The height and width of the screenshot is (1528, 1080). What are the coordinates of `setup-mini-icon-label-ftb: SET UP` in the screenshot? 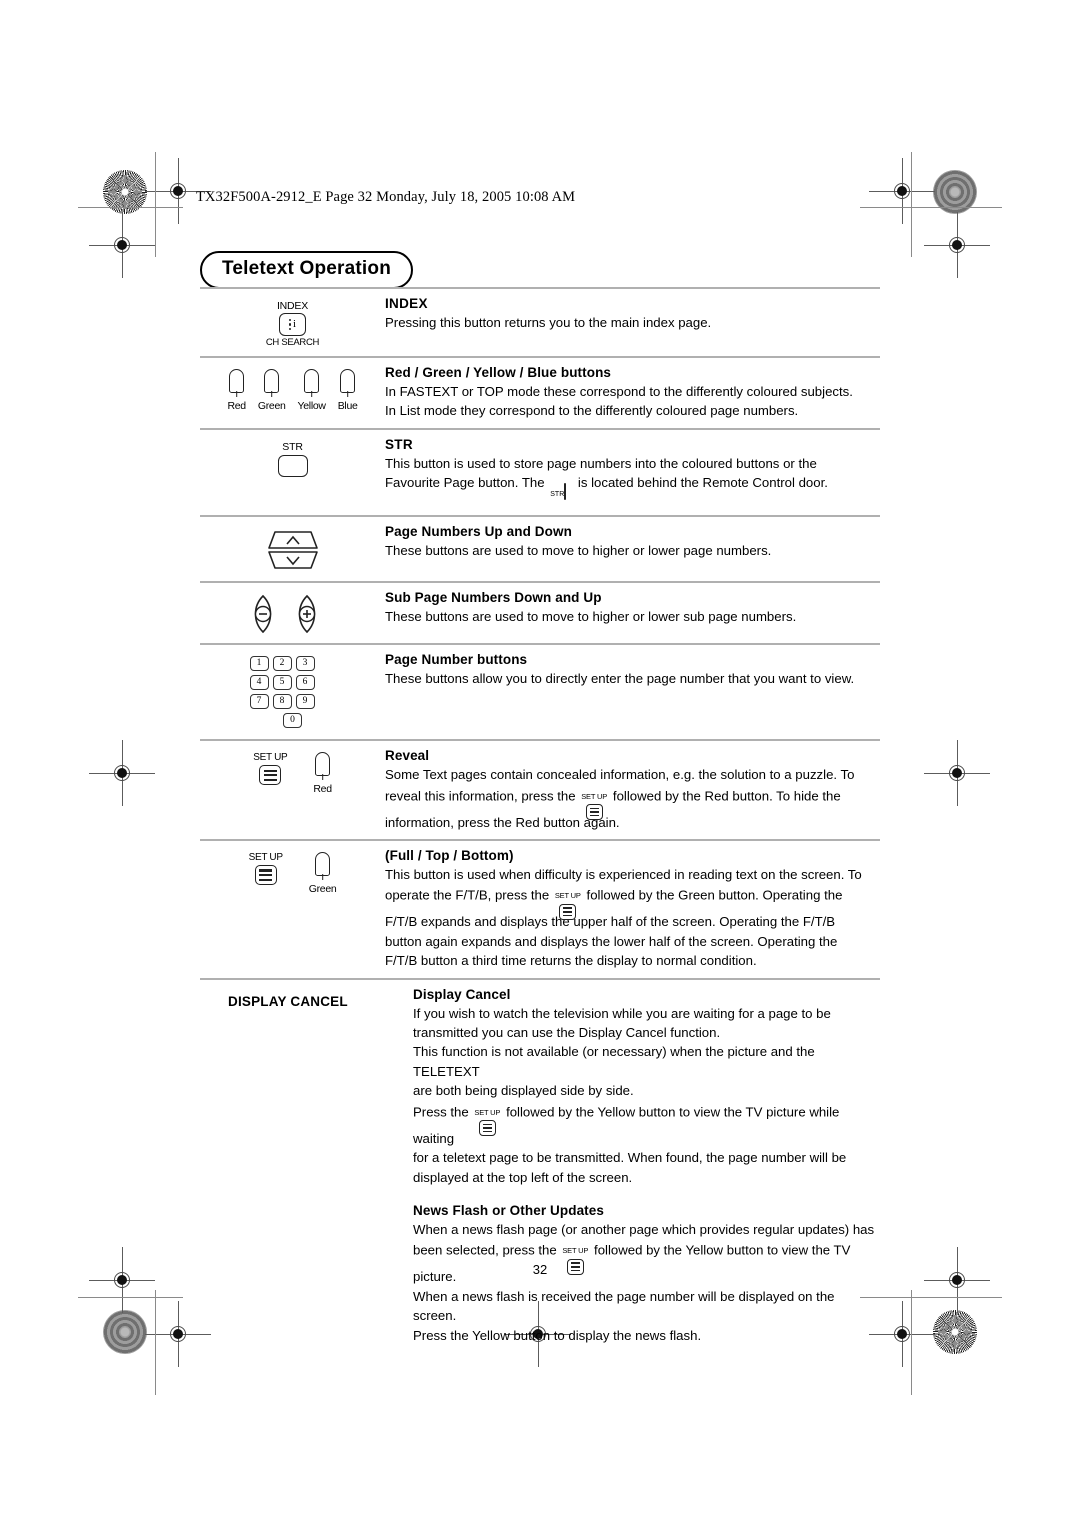 It's located at (567, 896).